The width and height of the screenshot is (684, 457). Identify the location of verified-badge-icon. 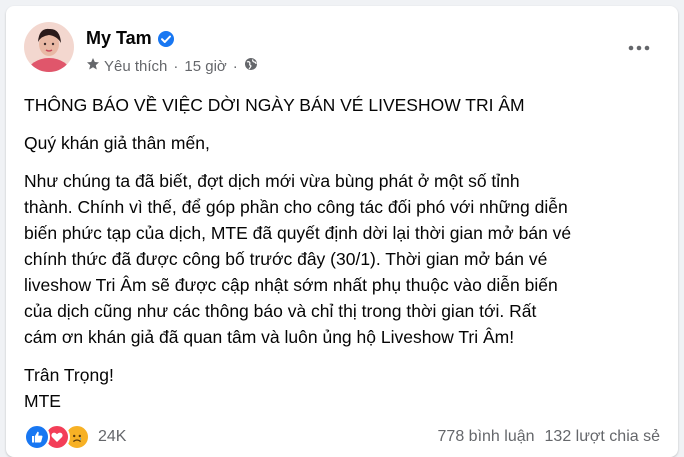
(166, 39).